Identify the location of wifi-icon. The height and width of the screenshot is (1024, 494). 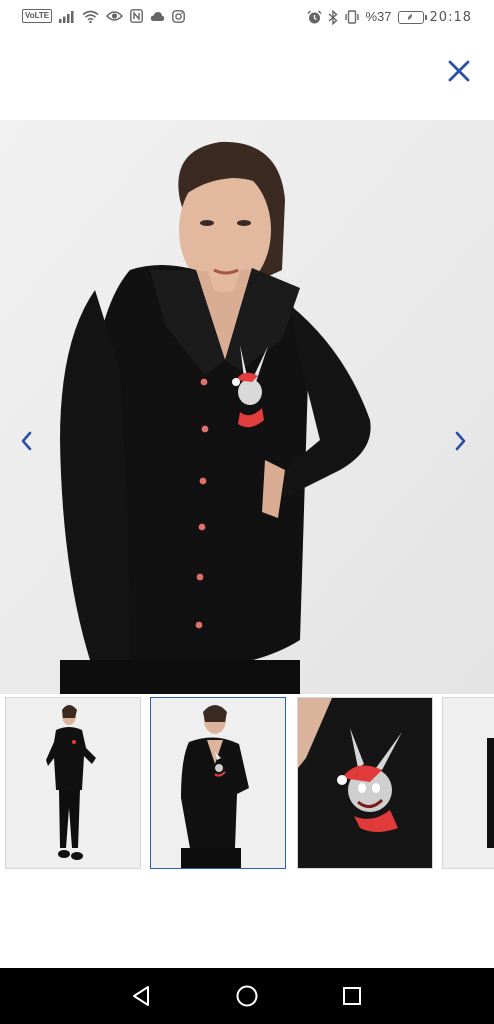
(90, 16).